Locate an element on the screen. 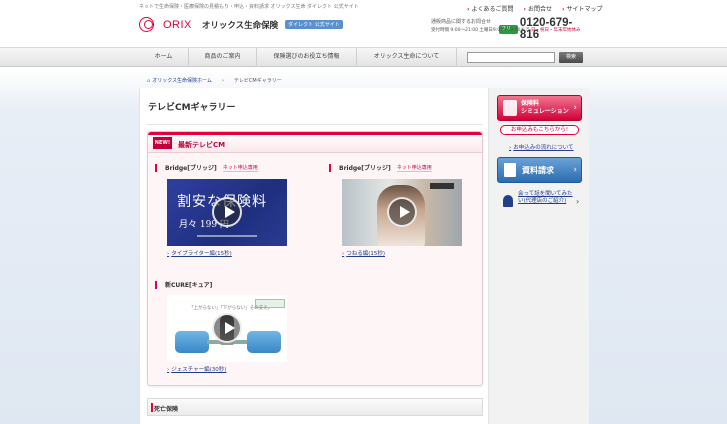 The image size is (727, 424). agent-consult-link: 会って話を聞いてみたい(代理店のご紹介) › is located at coordinates (544, 203).